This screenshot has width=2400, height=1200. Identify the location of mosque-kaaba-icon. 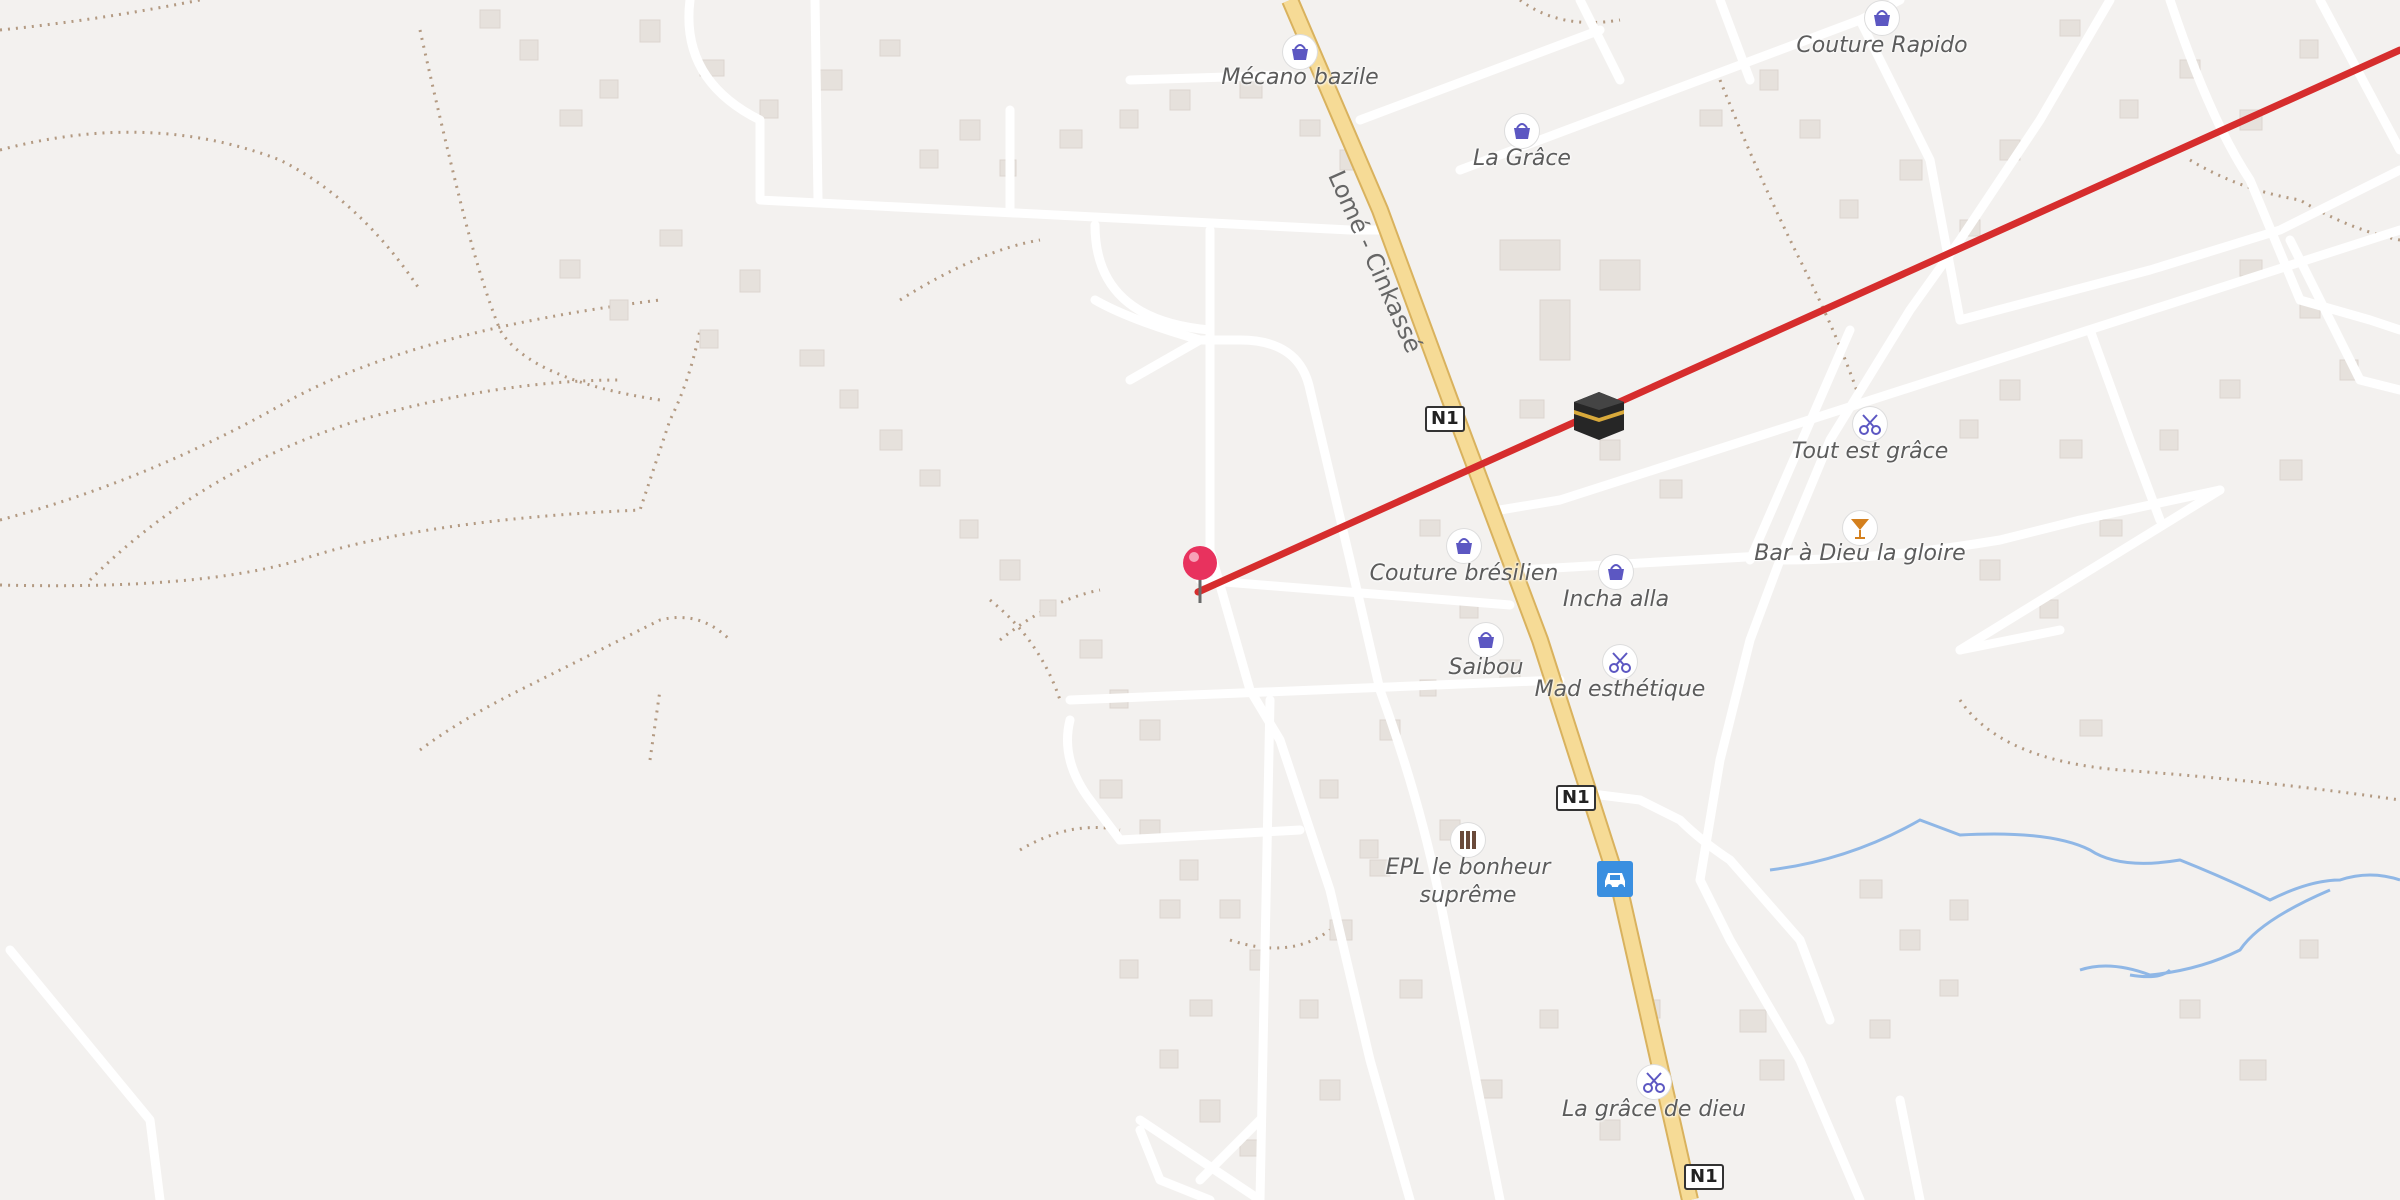
(1599, 416).